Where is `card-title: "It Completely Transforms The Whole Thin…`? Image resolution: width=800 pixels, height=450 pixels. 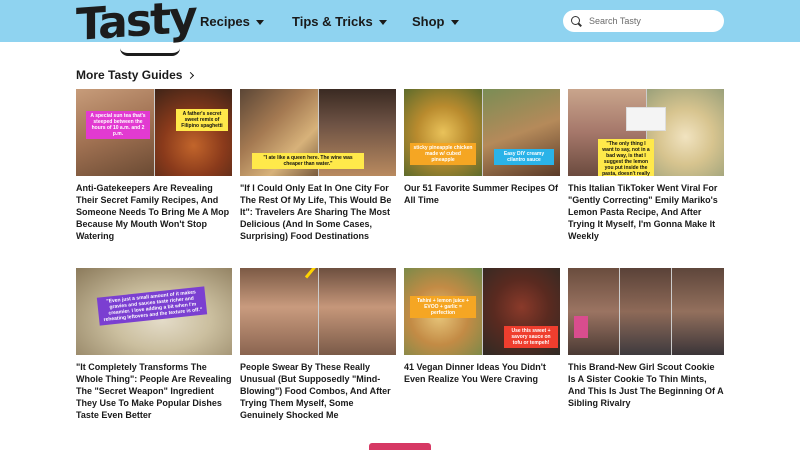 card-title: "It Completely Transforms The Whole Thin… is located at coordinates (154, 391).